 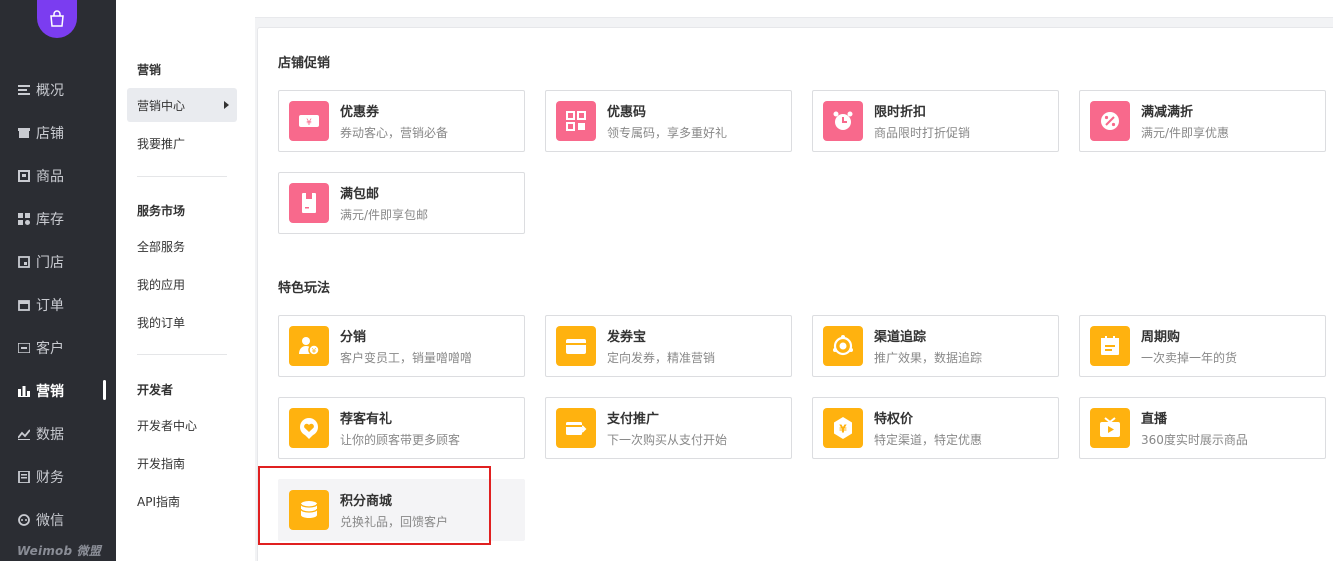 I want to click on card-desc: 下一次购买从支付开始, so click(x=667, y=440).